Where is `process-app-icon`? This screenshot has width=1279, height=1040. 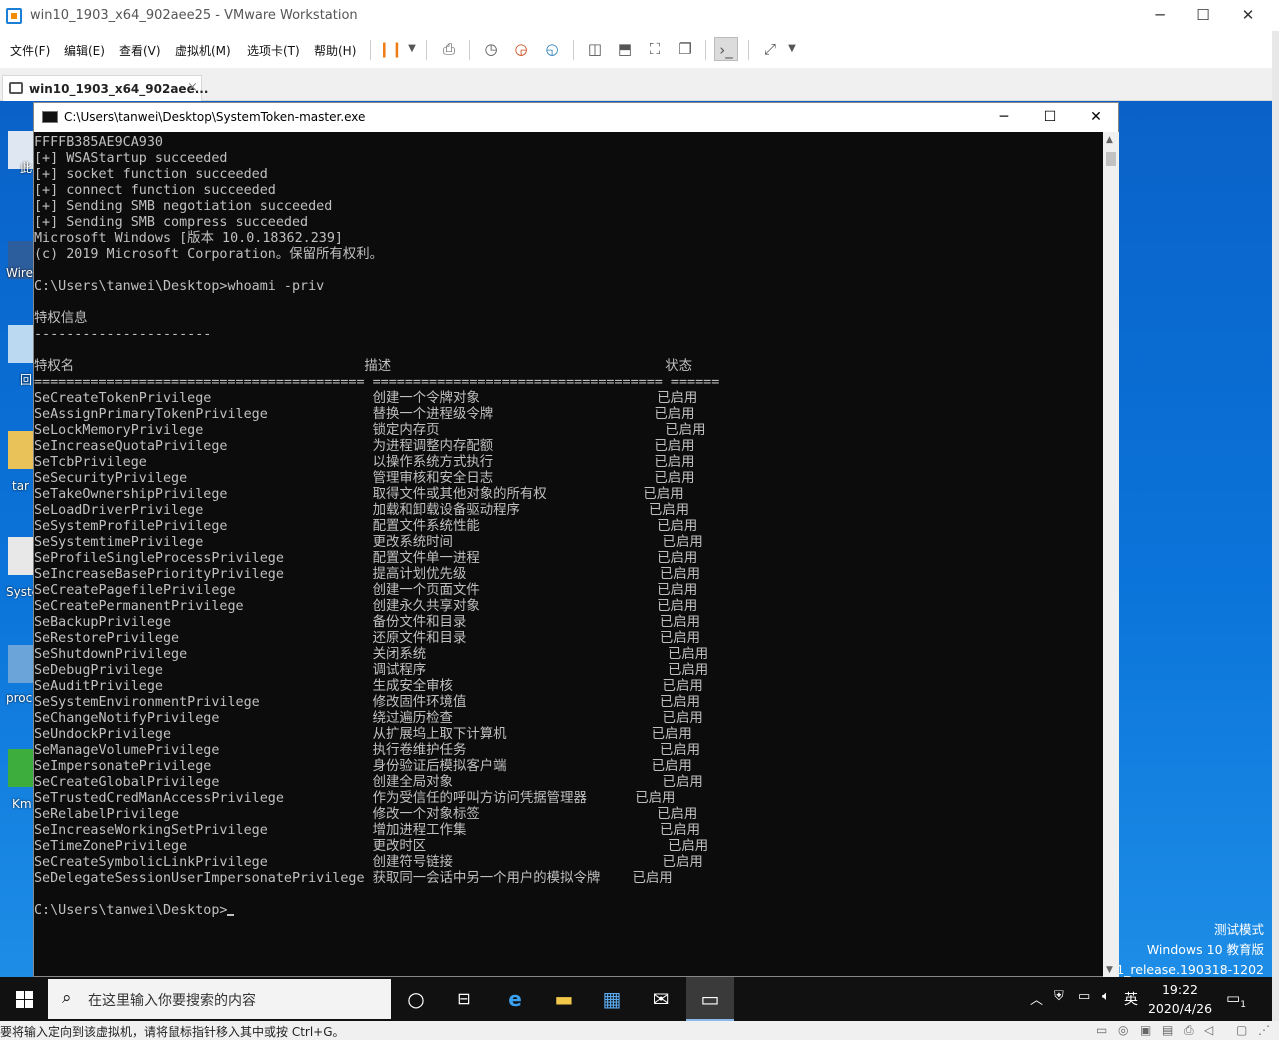 process-app-icon is located at coordinates (21, 664).